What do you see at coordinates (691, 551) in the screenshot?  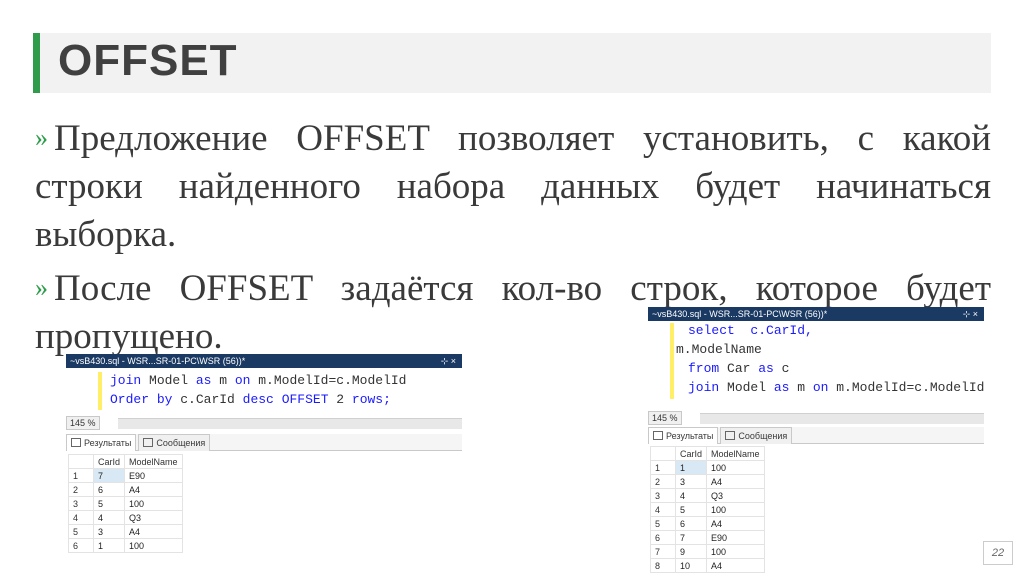 I see `table-cell: 9` at bounding box center [691, 551].